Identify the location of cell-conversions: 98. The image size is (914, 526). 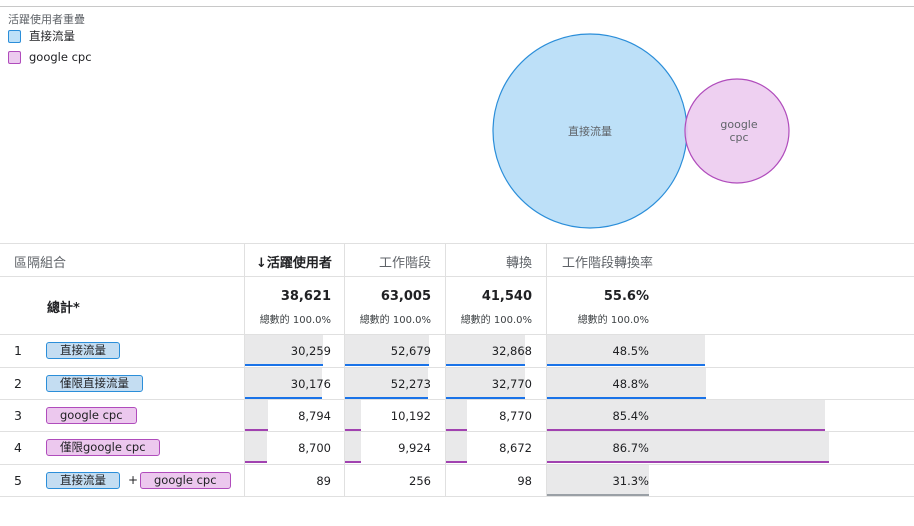
(524, 481).